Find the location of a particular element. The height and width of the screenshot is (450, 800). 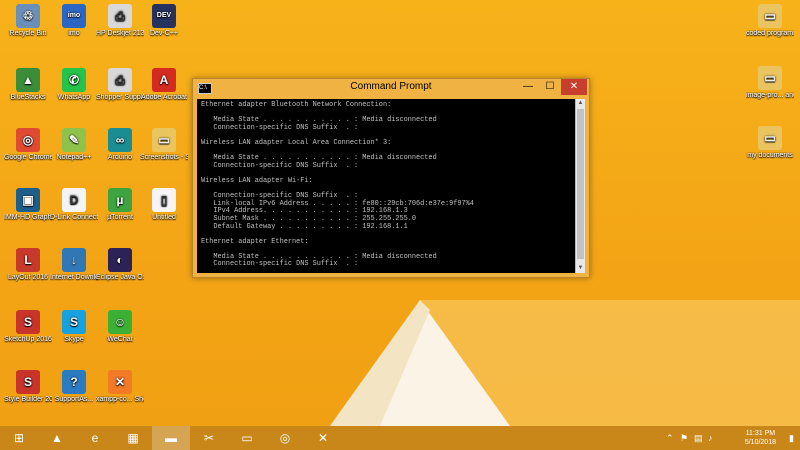

start-button: ⊞ is located at coordinates (19, 438).